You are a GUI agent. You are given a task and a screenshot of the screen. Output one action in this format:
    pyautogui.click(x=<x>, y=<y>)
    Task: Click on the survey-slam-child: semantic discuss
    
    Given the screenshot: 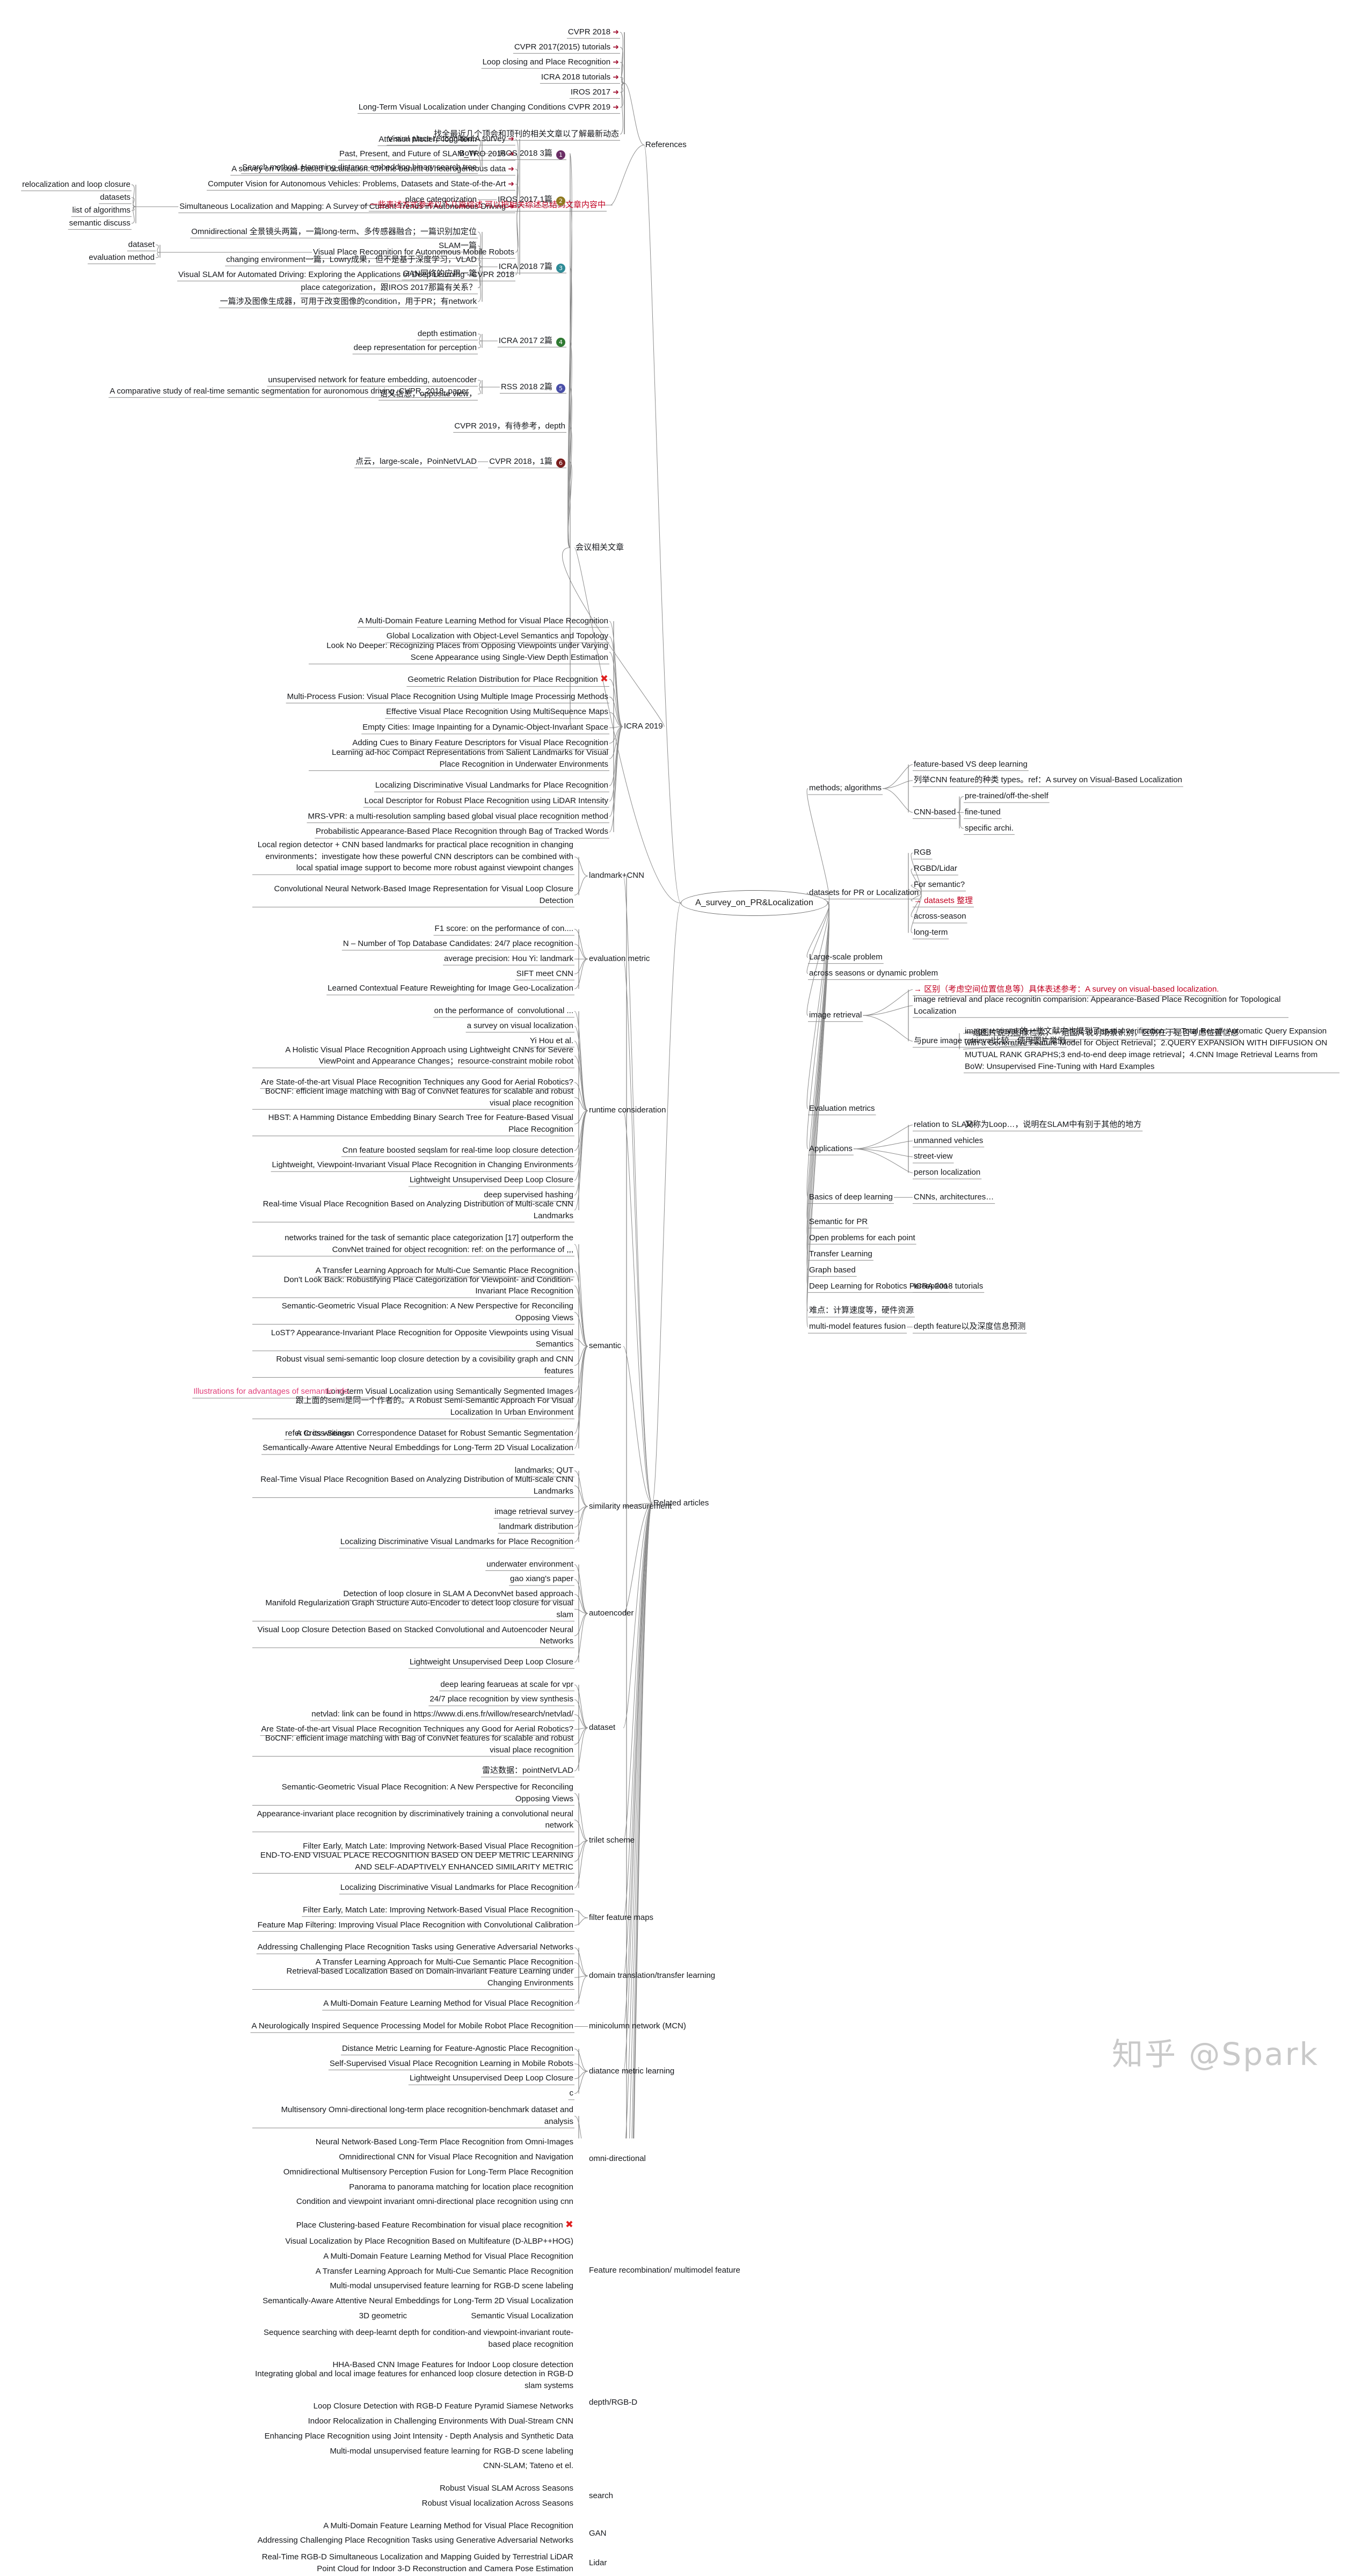 What is the action you would take?
    pyautogui.click(x=100, y=223)
    